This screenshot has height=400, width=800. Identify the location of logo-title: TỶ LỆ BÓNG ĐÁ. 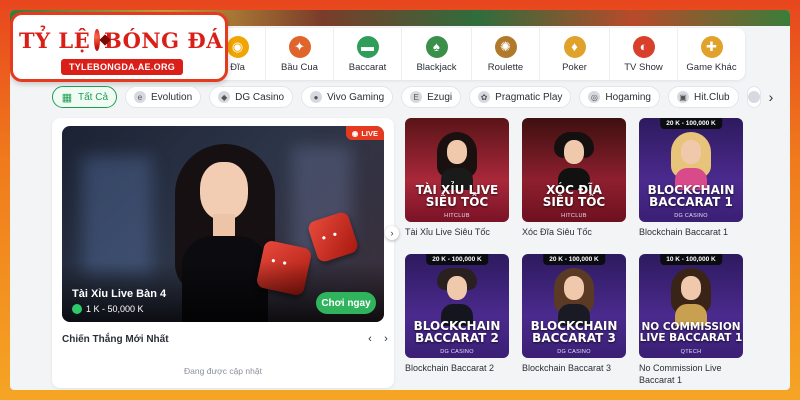
(121, 40).